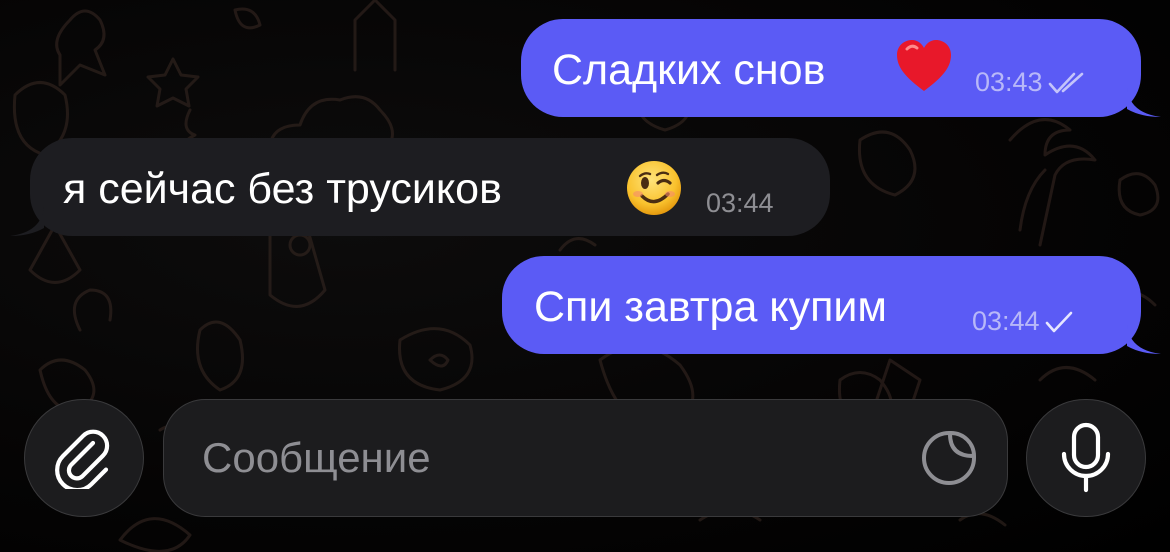  Describe the element at coordinates (710, 307) in the screenshot. I see `message-text: Спи завтра купим` at that location.